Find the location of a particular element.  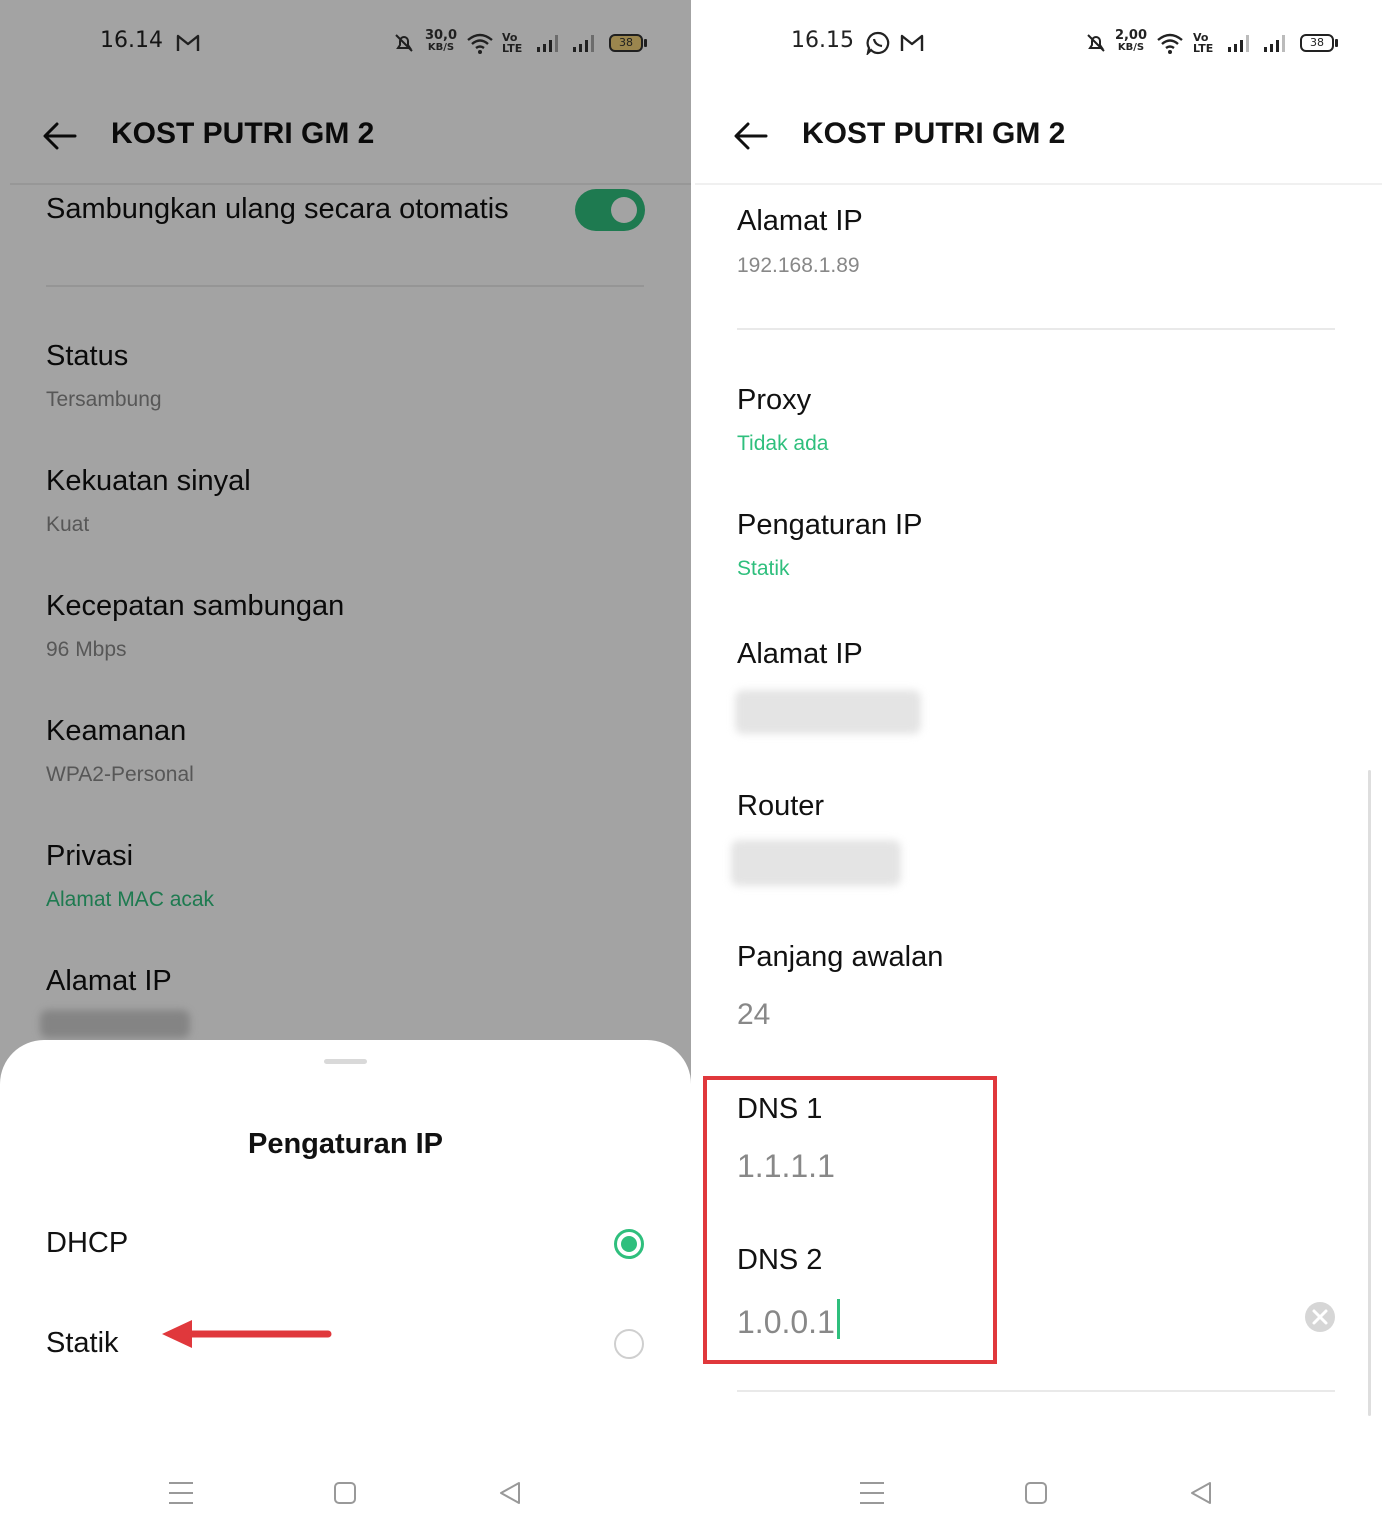

ip-address-input is located at coordinates (828, 712).